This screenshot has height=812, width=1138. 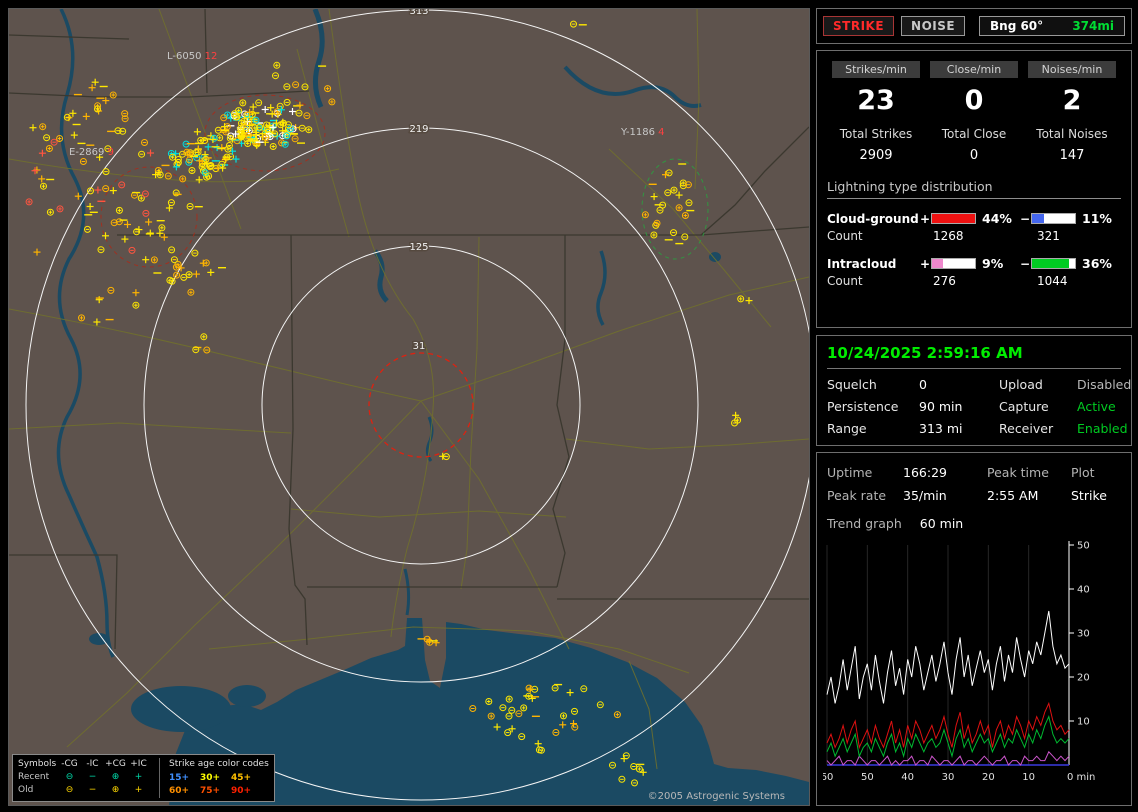 What do you see at coordinates (845, 281) in the screenshot?
I see `ic-count-label: Count` at bounding box center [845, 281].